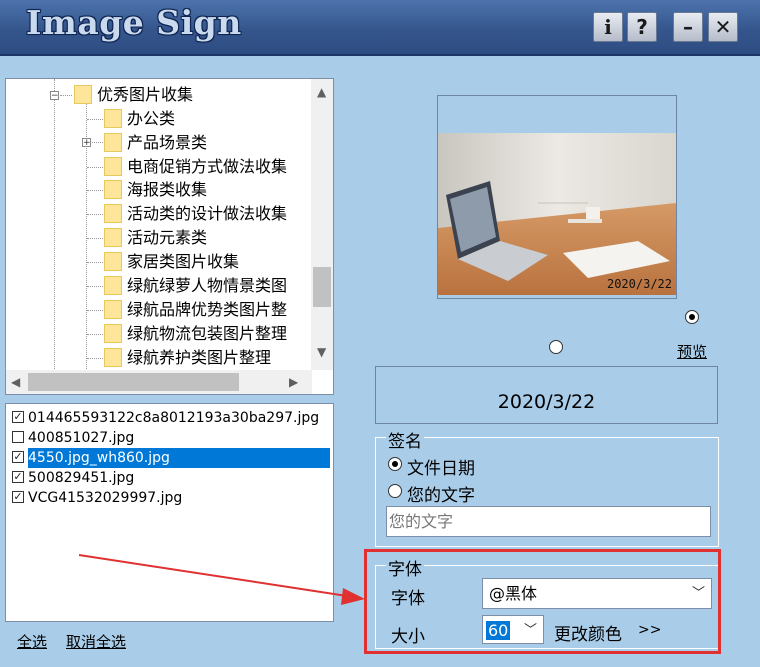  Describe the element at coordinates (293, 382) in the screenshot. I see `scroll-right-icon: ▶` at that location.